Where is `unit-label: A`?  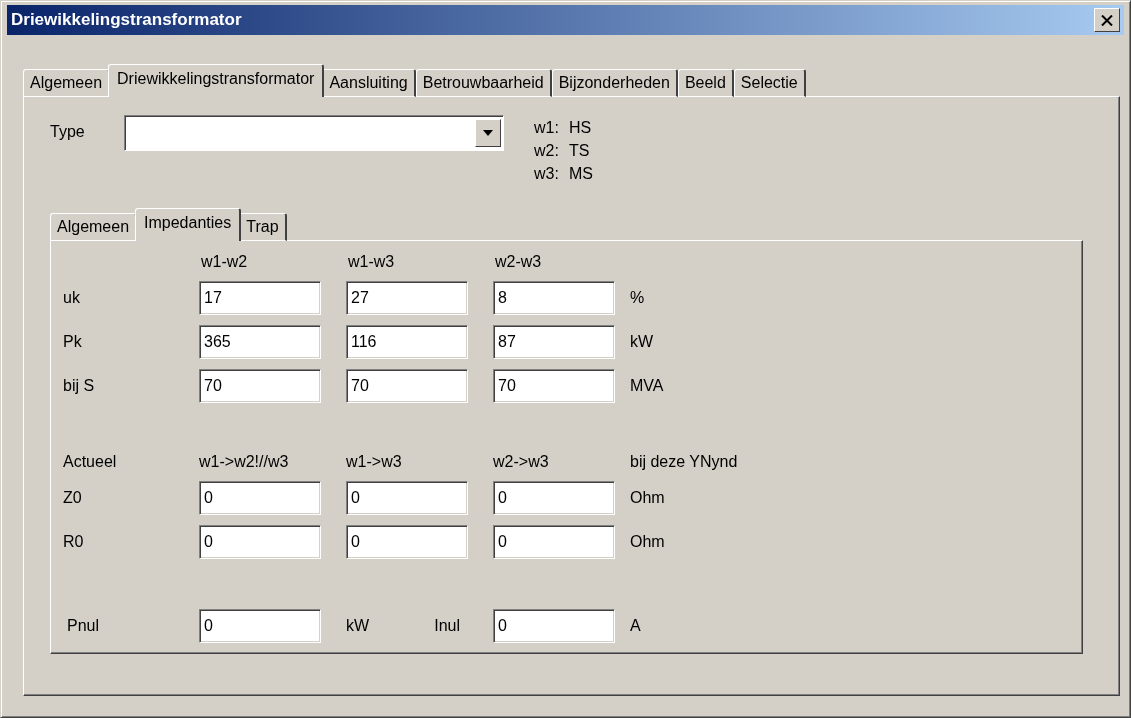
unit-label: A is located at coordinates (636, 626).